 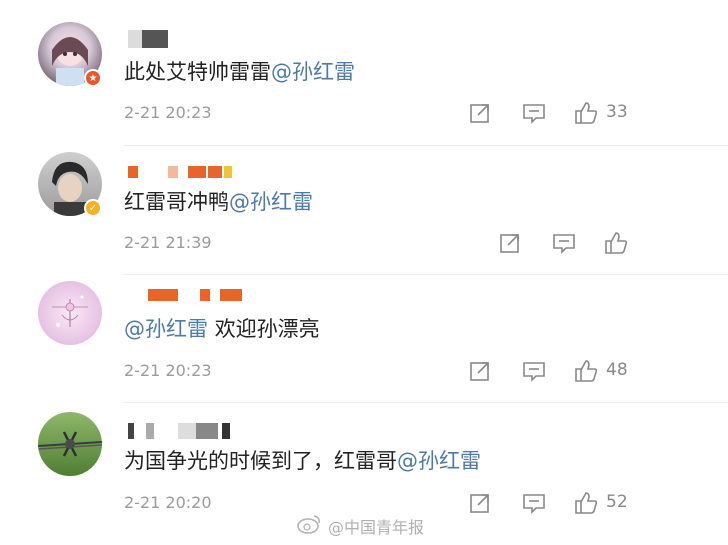 I want to click on weibo-logo-icon, so click(x=309, y=526).